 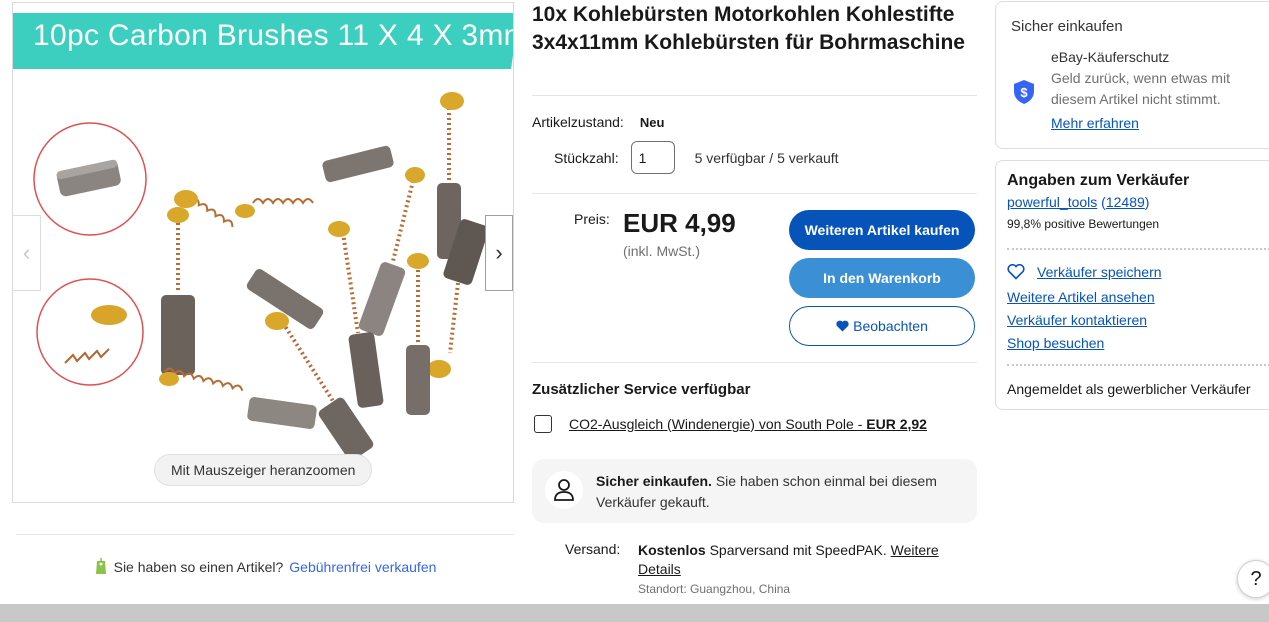 I want to click on banner-text: 10pc Carbon Brushes 11 X 4 X 3mm, so click(x=273, y=35).